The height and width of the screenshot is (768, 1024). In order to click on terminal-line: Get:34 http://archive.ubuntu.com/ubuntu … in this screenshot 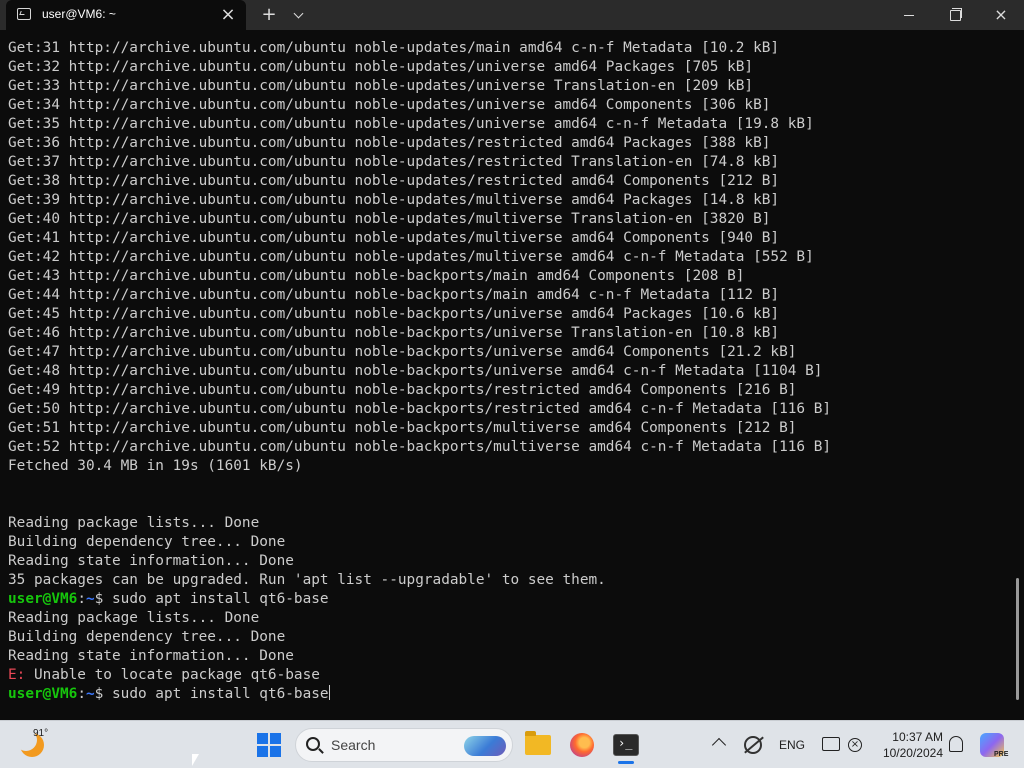, I will do `click(389, 105)`.